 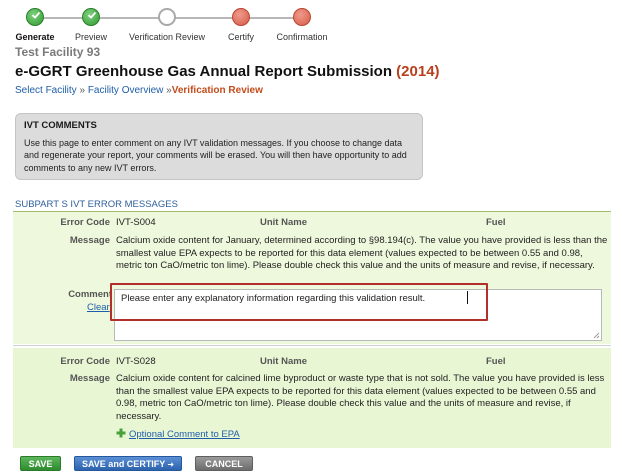 What do you see at coordinates (40, 463) in the screenshot?
I see `save-button: SAVE` at bounding box center [40, 463].